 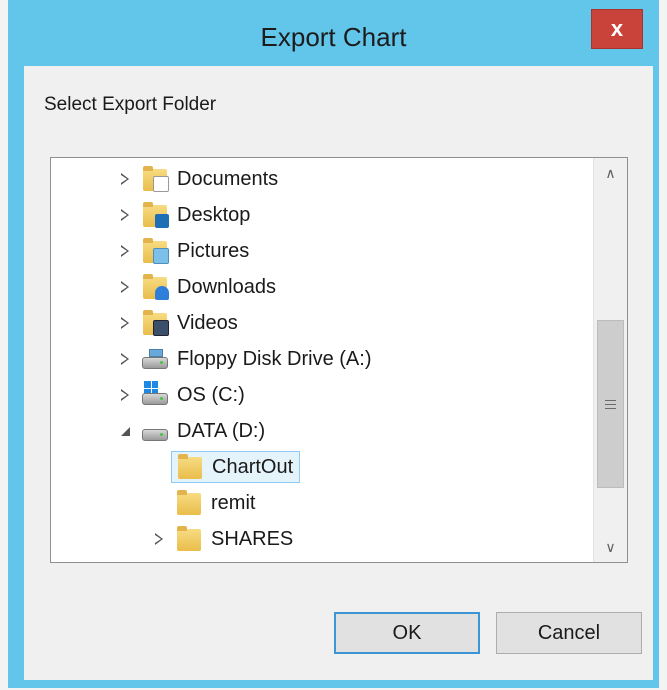 I want to click on tree-scrollbar: ∧ ∨, so click(x=610, y=360).